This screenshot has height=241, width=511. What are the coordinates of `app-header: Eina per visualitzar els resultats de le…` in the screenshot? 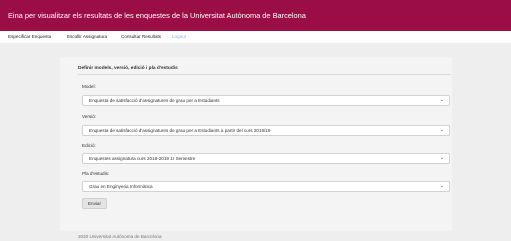 It's located at (255, 15).